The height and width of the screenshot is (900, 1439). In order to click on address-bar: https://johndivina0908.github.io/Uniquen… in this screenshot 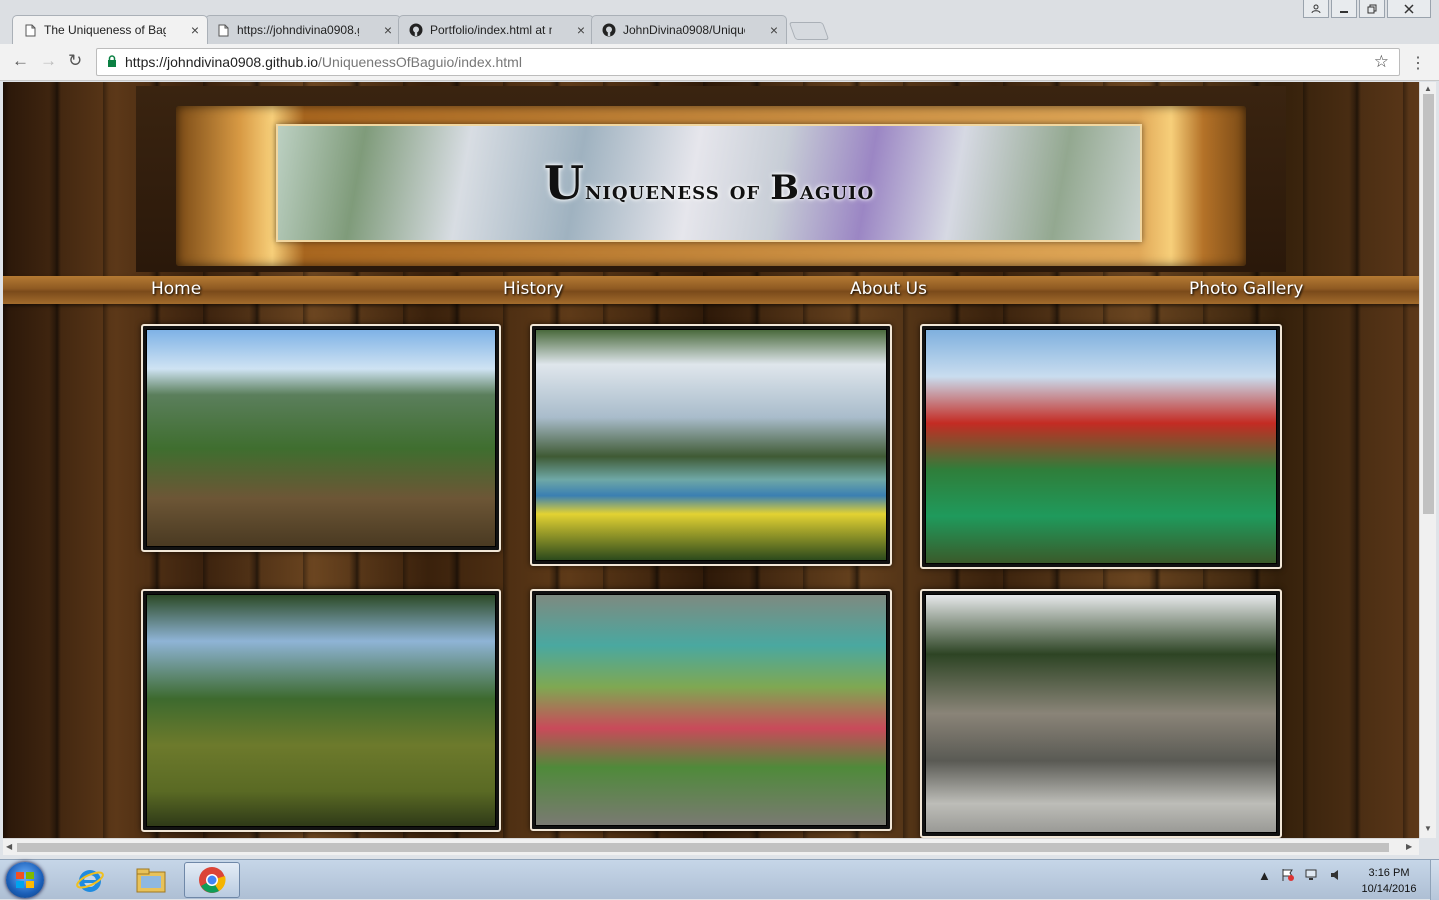, I will do `click(748, 62)`.